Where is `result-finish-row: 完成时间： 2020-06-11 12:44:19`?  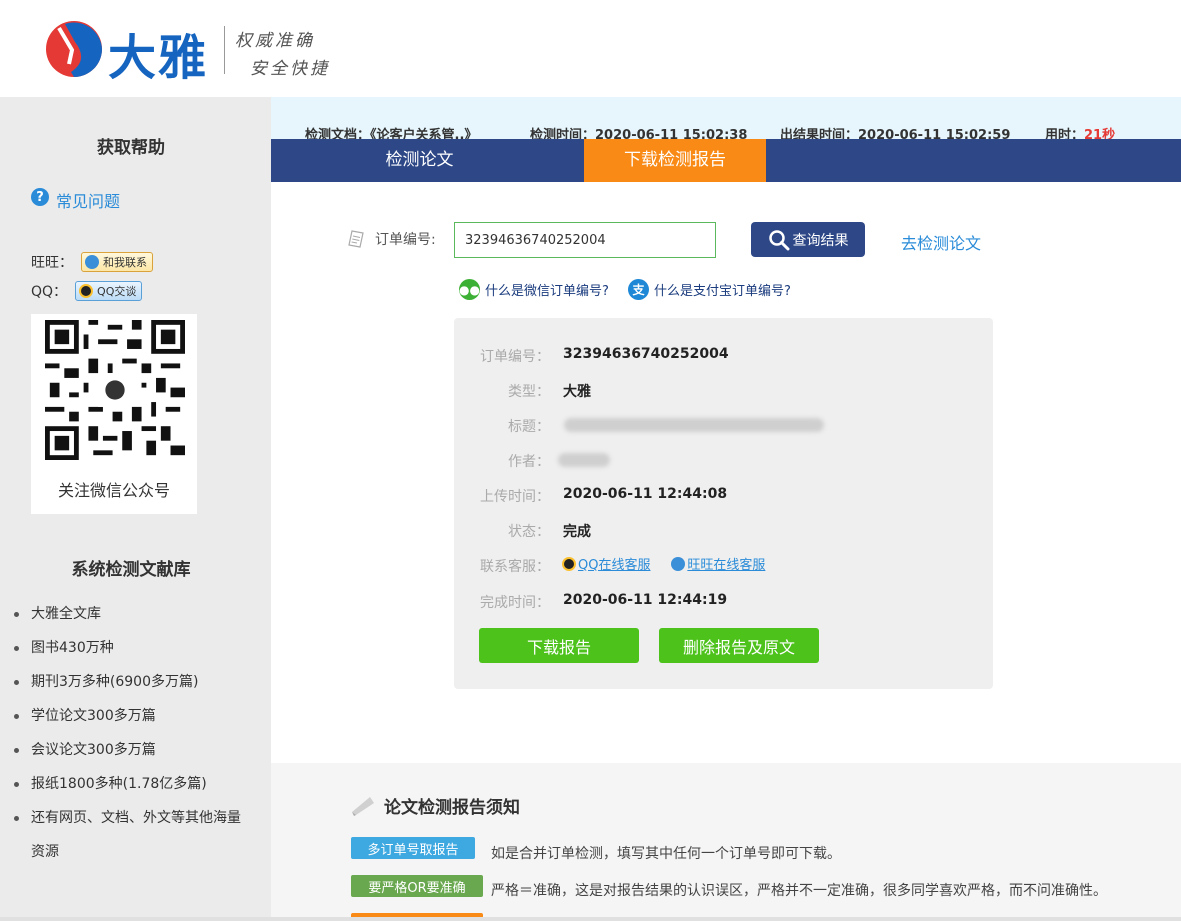
result-finish-row: 完成时间： 2020-06-11 12:44:19 is located at coordinates (723, 602).